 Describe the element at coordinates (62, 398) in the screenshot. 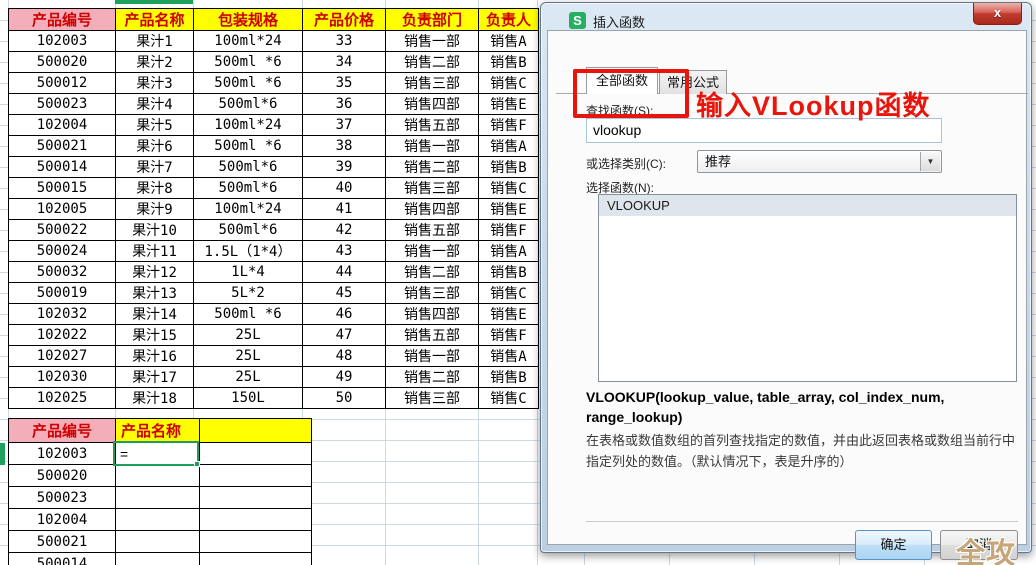

I see `table-cell: 102025` at that location.